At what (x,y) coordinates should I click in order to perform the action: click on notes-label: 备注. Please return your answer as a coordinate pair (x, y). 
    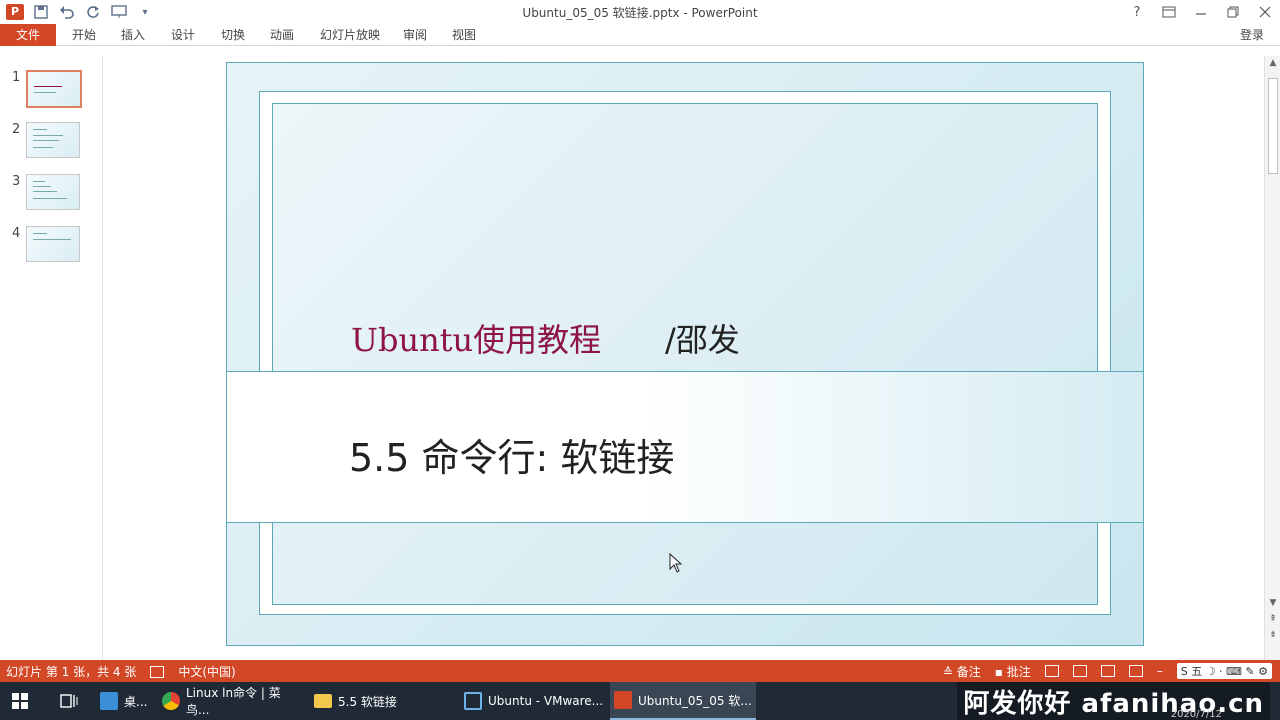
    Looking at the image, I should click on (968, 671).